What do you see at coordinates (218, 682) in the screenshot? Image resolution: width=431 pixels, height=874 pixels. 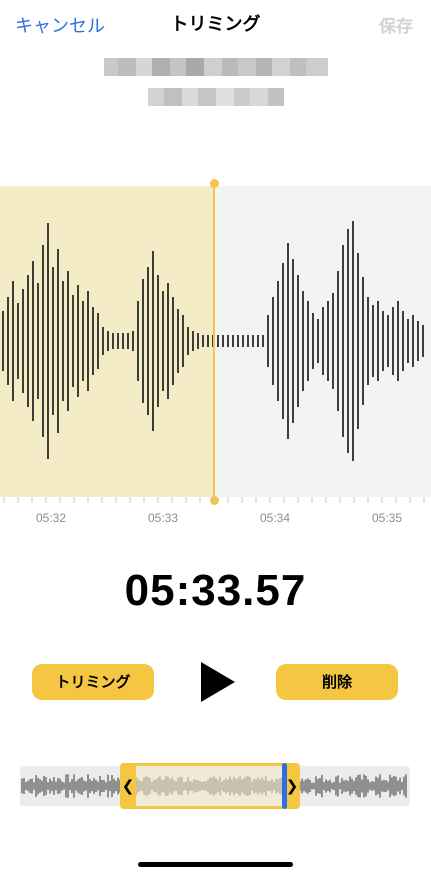 I see `play-icon` at bounding box center [218, 682].